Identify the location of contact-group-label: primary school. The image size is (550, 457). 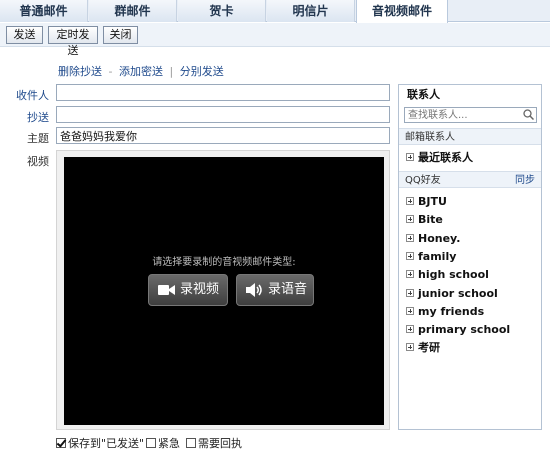
(464, 329).